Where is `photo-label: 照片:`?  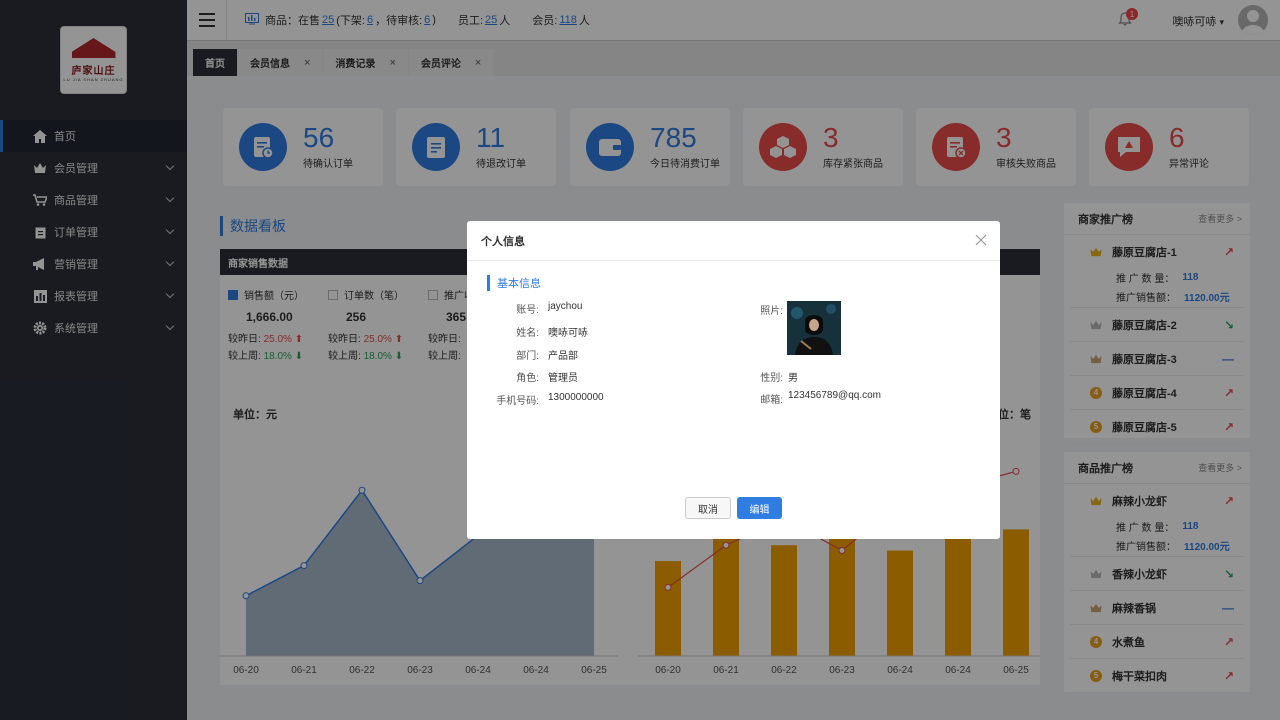 photo-label: 照片: is located at coordinates (771, 311).